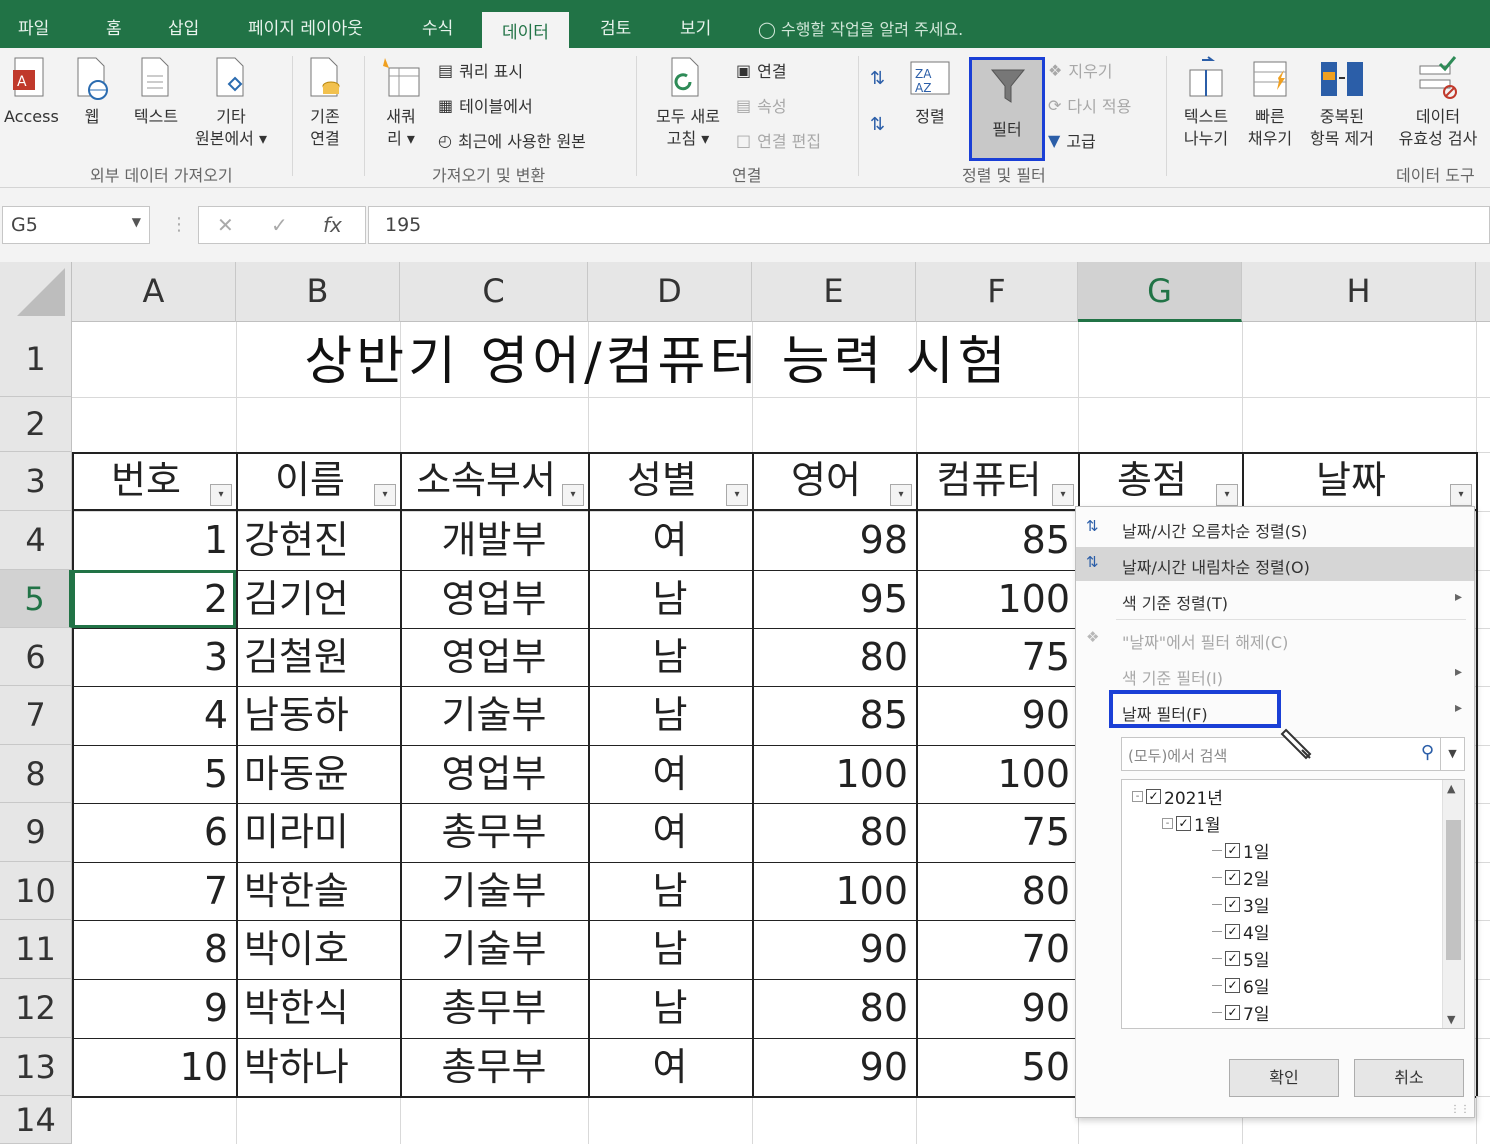 The height and width of the screenshot is (1144, 1490). I want to click on sheet-title: 상반기 영어/컴퓨터 능력 시험, so click(657, 362).